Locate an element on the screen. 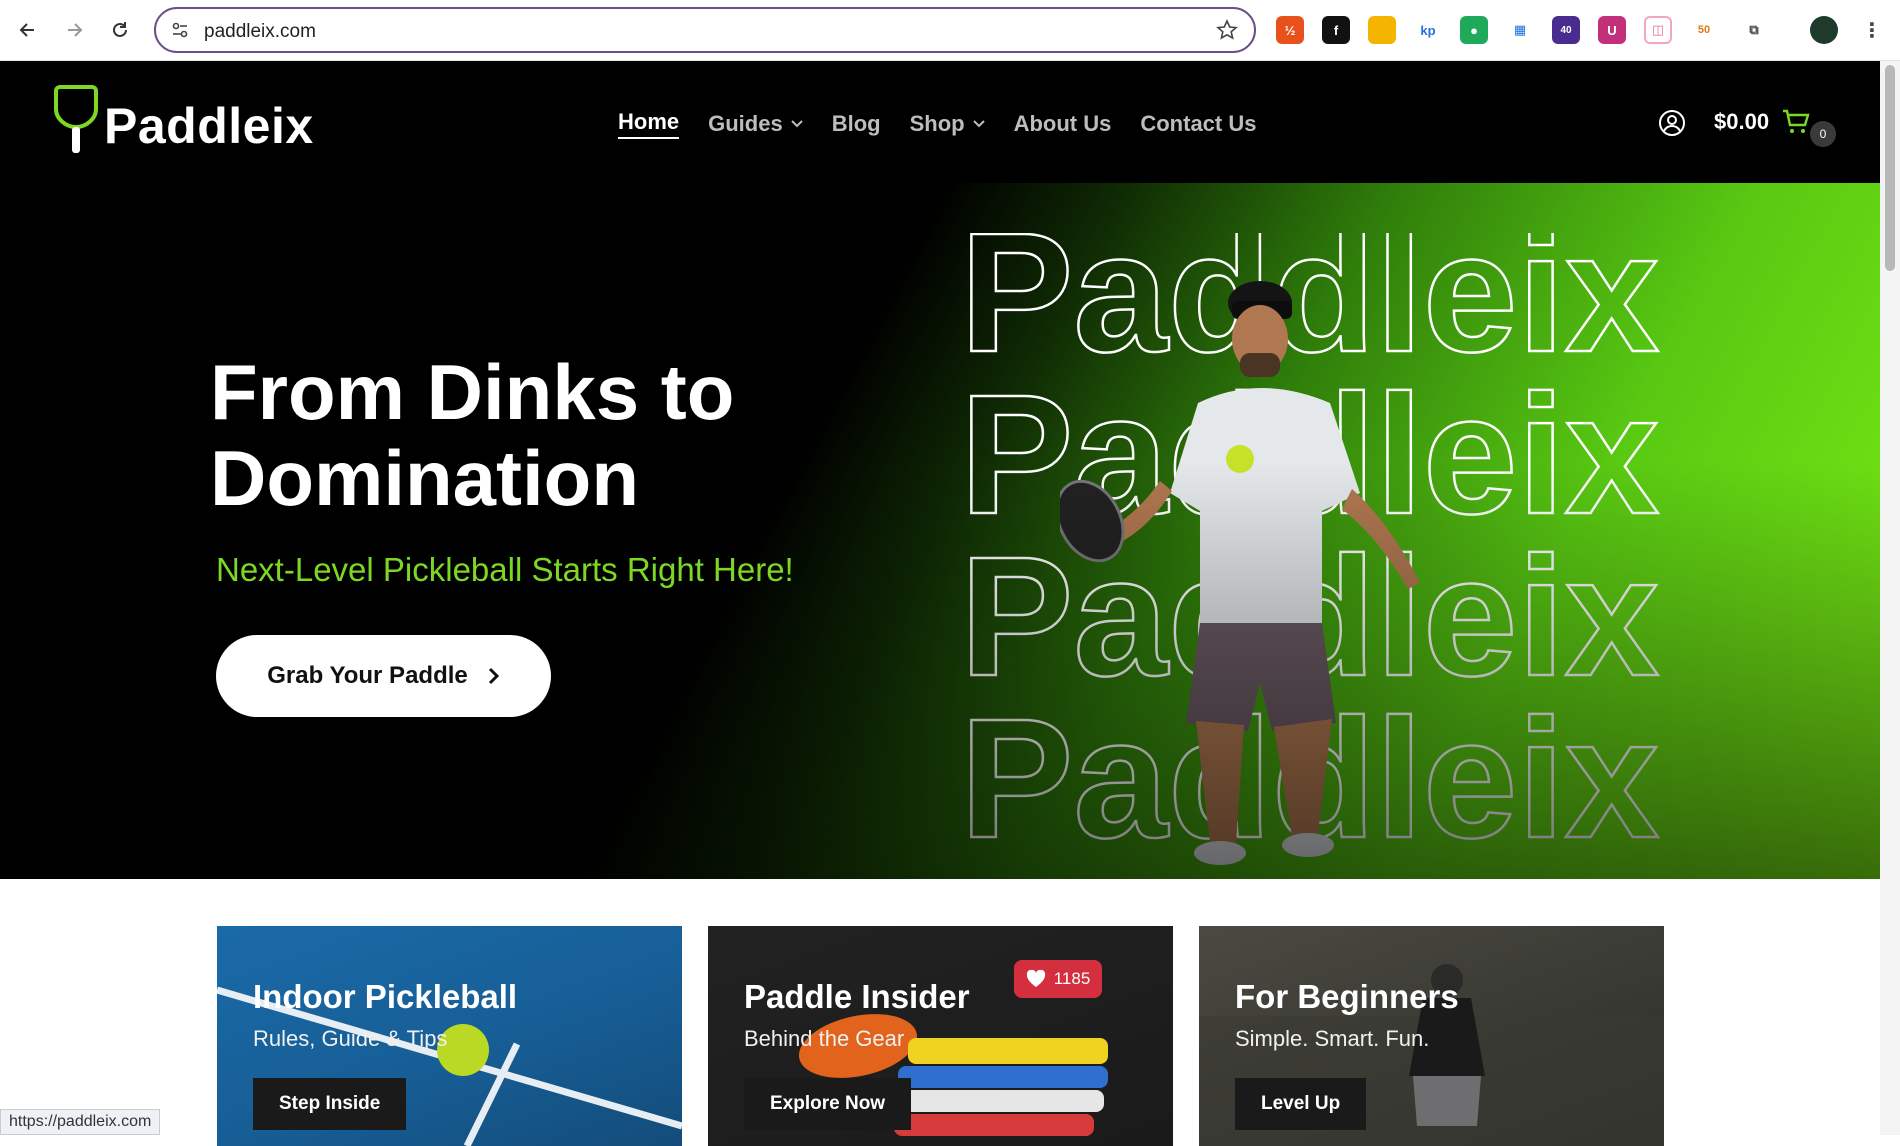 The image size is (1900, 1146). paddle-logo-icon is located at coordinates (76, 119).